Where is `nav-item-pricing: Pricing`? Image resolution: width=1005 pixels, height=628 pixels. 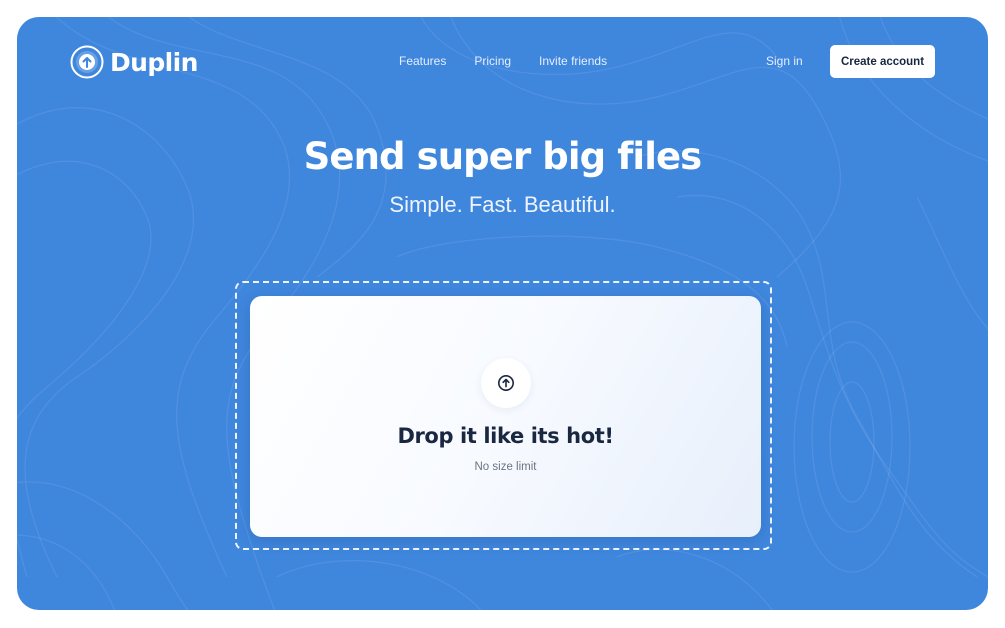
nav-item-pricing: Pricing is located at coordinates (492, 61).